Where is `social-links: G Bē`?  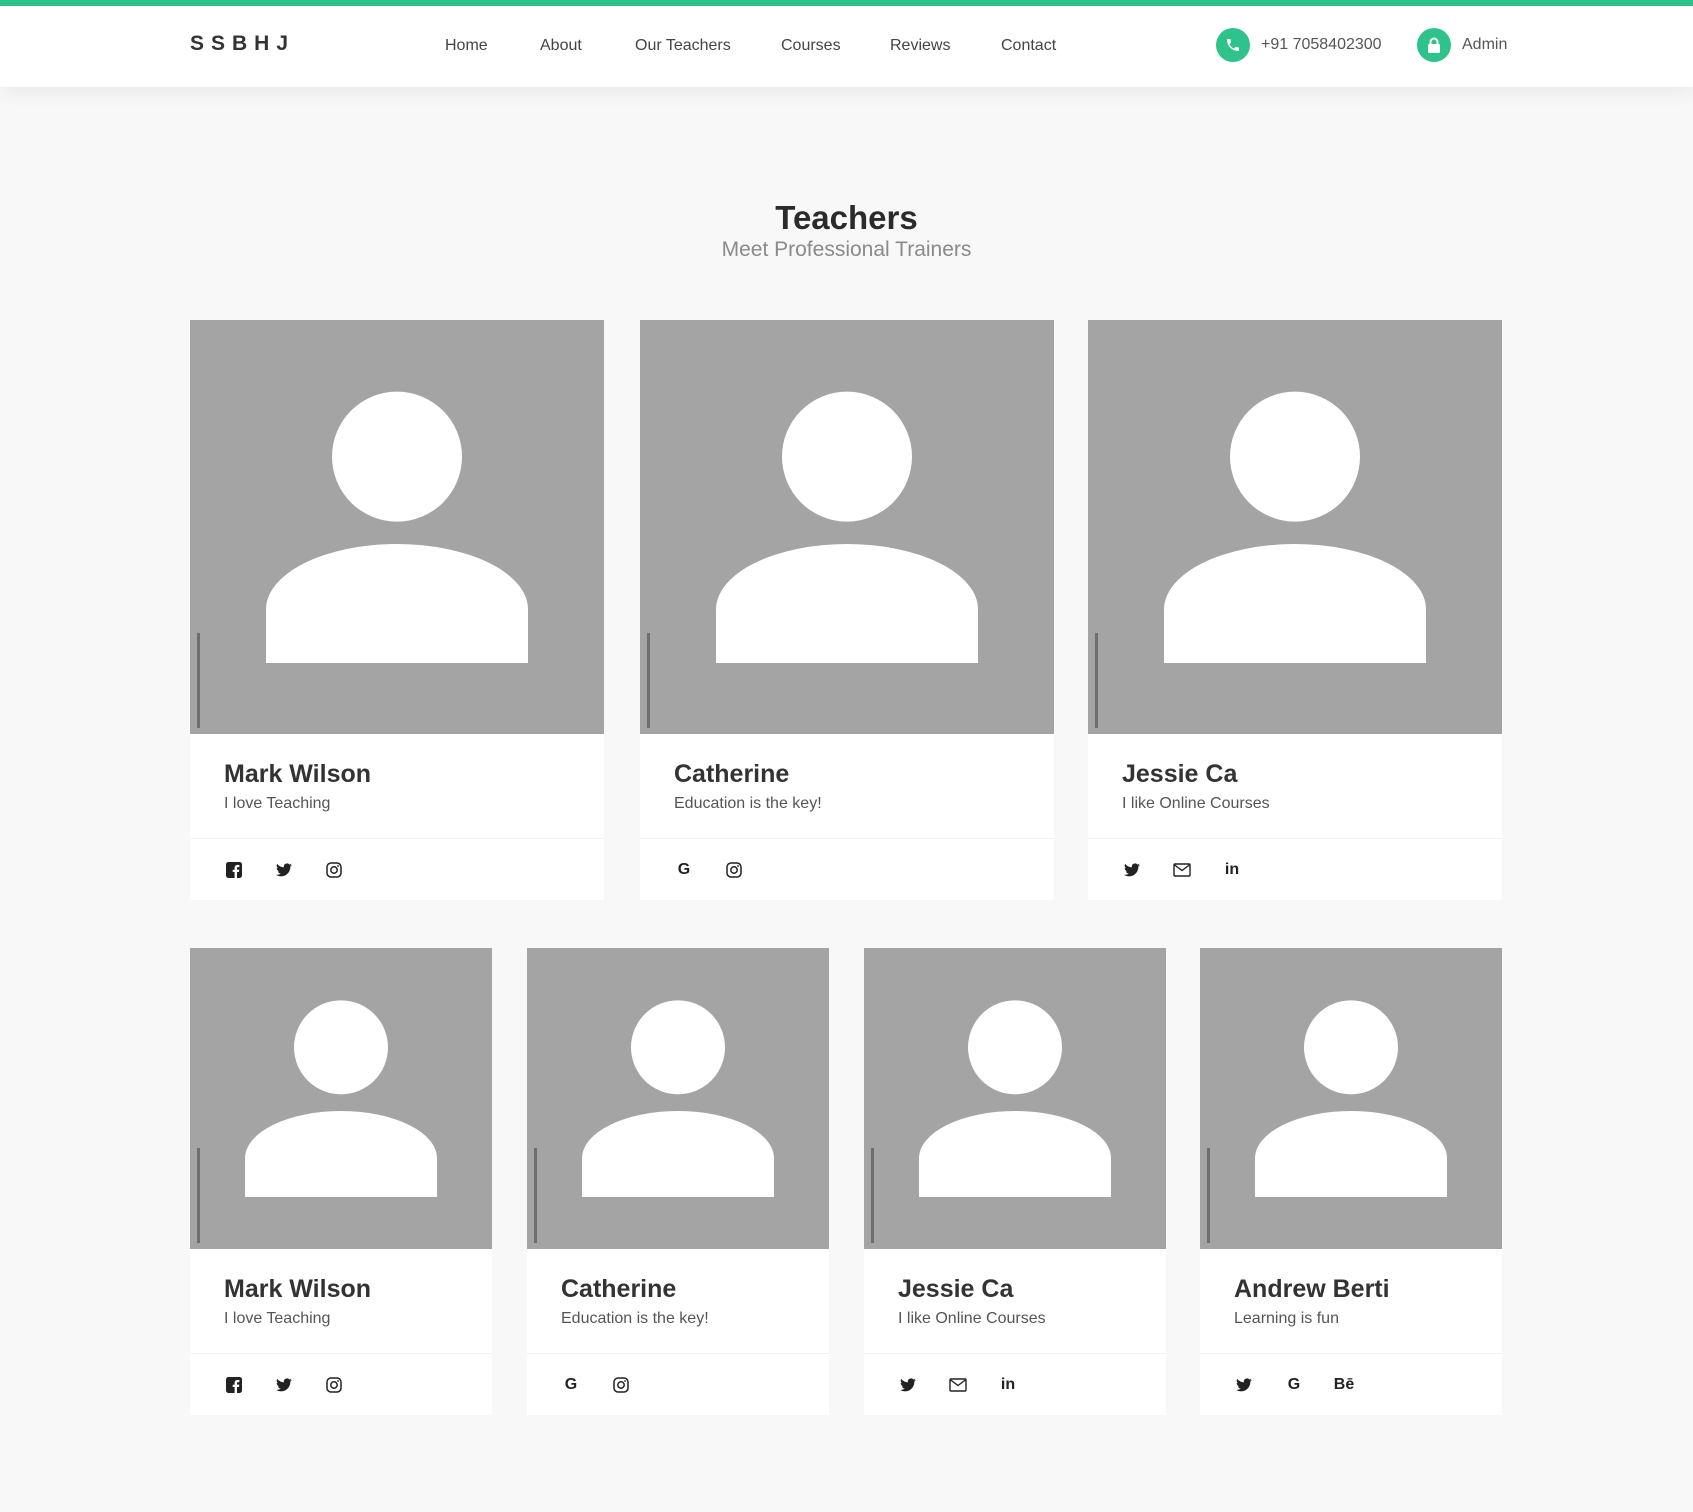 social-links: G Bē is located at coordinates (1351, 1384).